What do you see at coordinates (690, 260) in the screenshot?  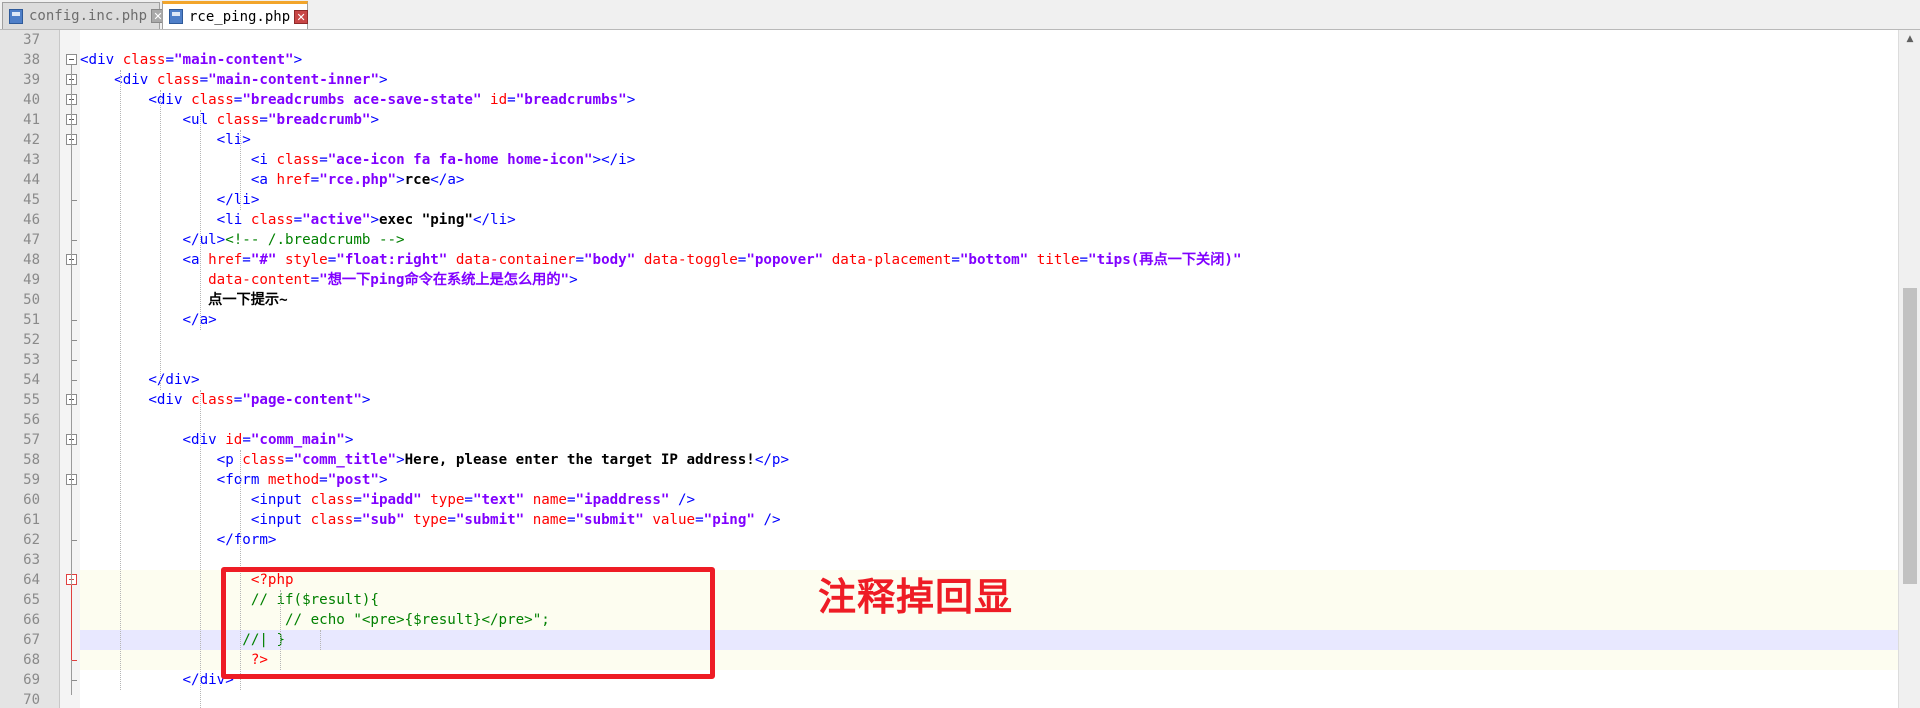 I see `code-token: data-toggle` at bounding box center [690, 260].